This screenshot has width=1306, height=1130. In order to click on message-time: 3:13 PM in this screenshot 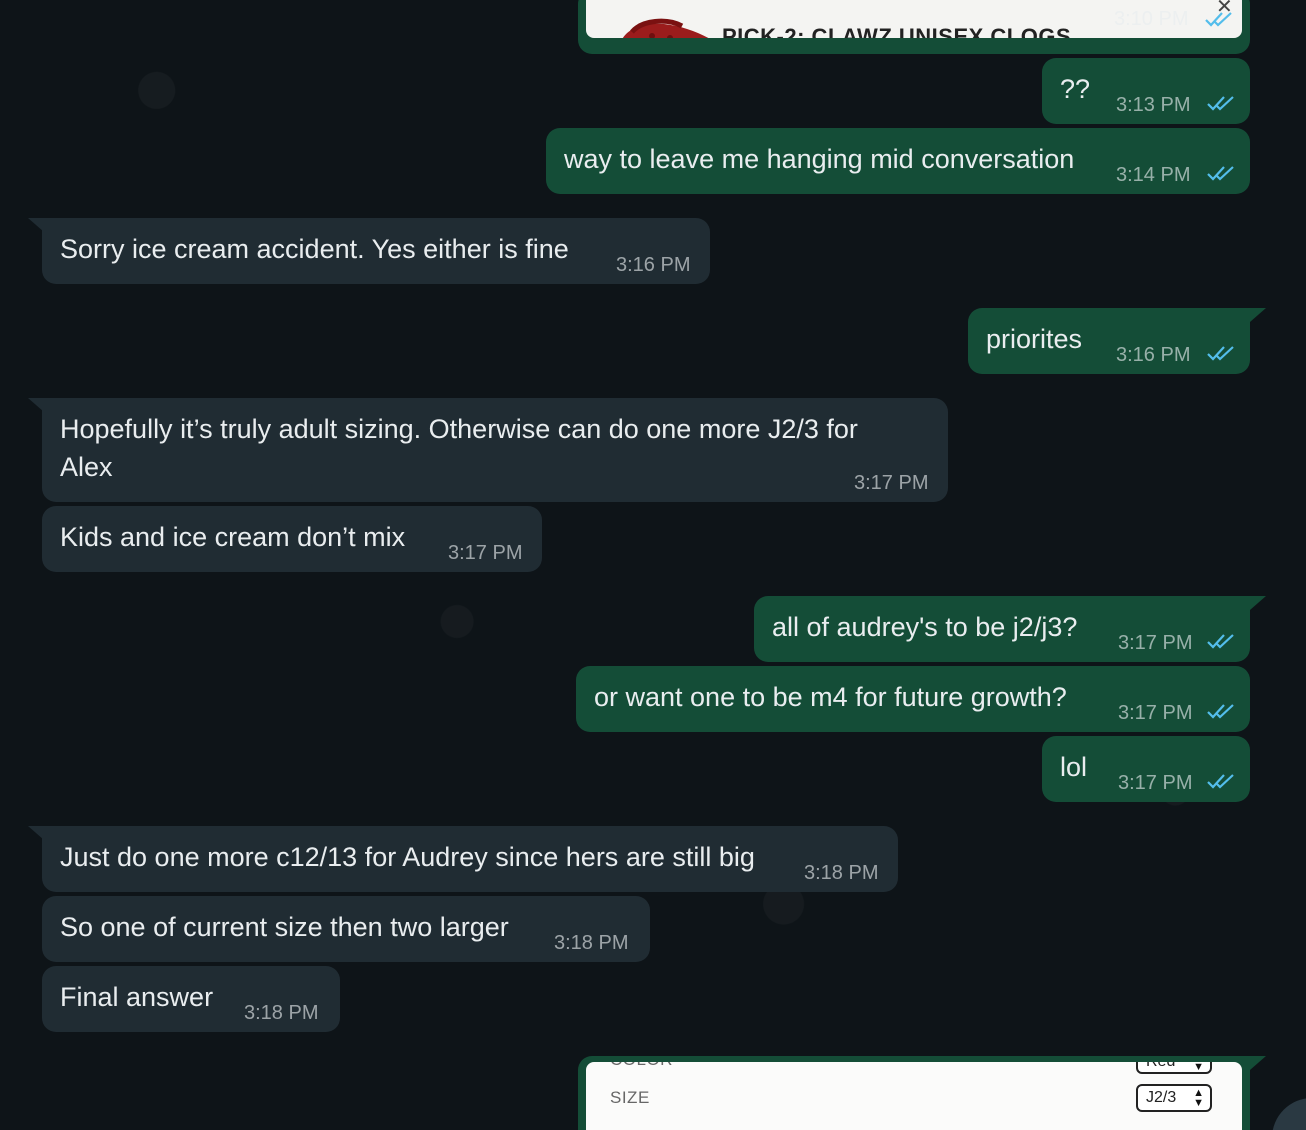, I will do `click(1153, 105)`.